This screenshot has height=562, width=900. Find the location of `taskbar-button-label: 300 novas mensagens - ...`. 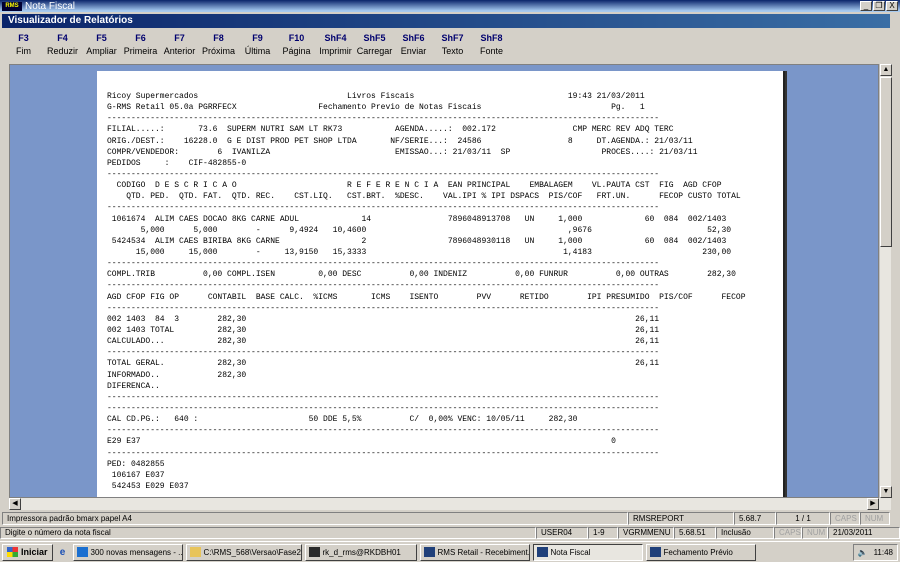

taskbar-button-label: 300 novas mensagens - ... is located at coordinates (136, 552).